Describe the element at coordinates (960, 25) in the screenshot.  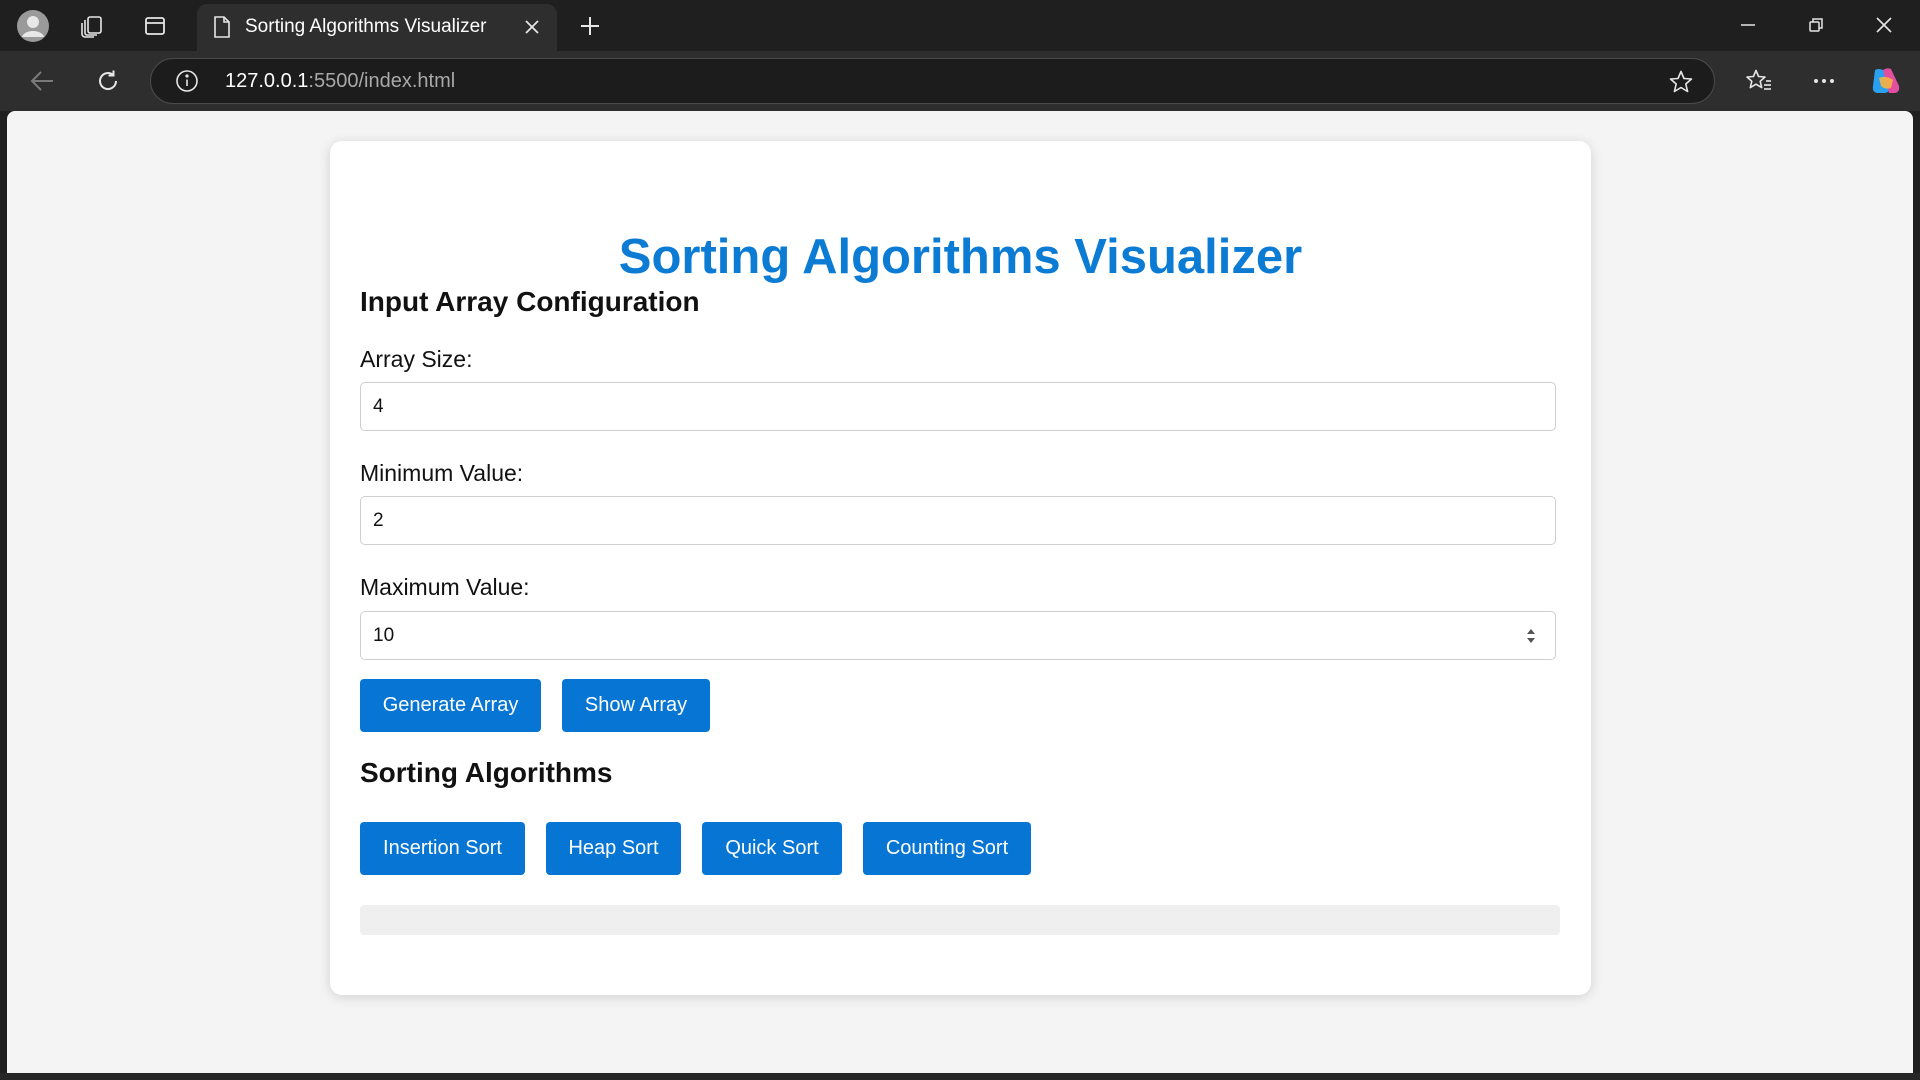
I see `browser-titlebar: Sorting Algorithms Visualizer` at that location.